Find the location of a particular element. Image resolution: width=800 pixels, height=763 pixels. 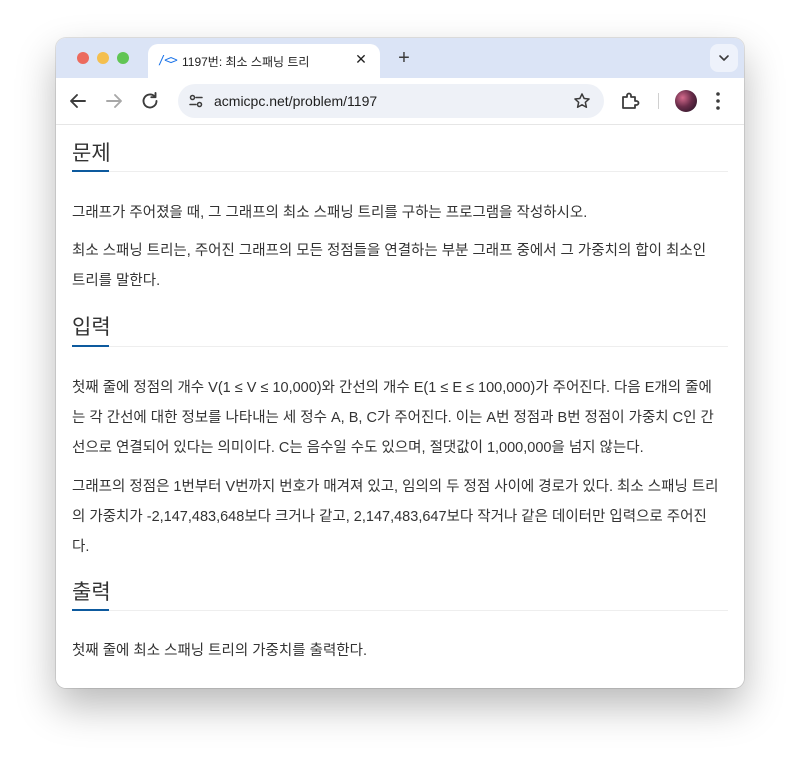

back-button is located at coordinates (78, 101).